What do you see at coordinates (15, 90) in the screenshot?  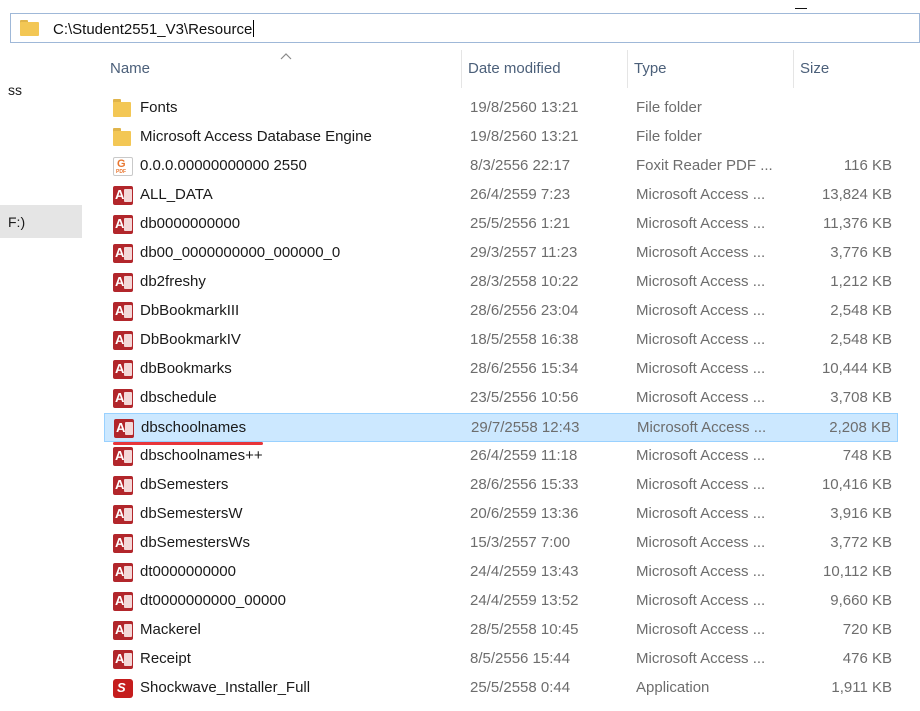 I see `nav-item-partial: ss` at bounding box center [15, 90].